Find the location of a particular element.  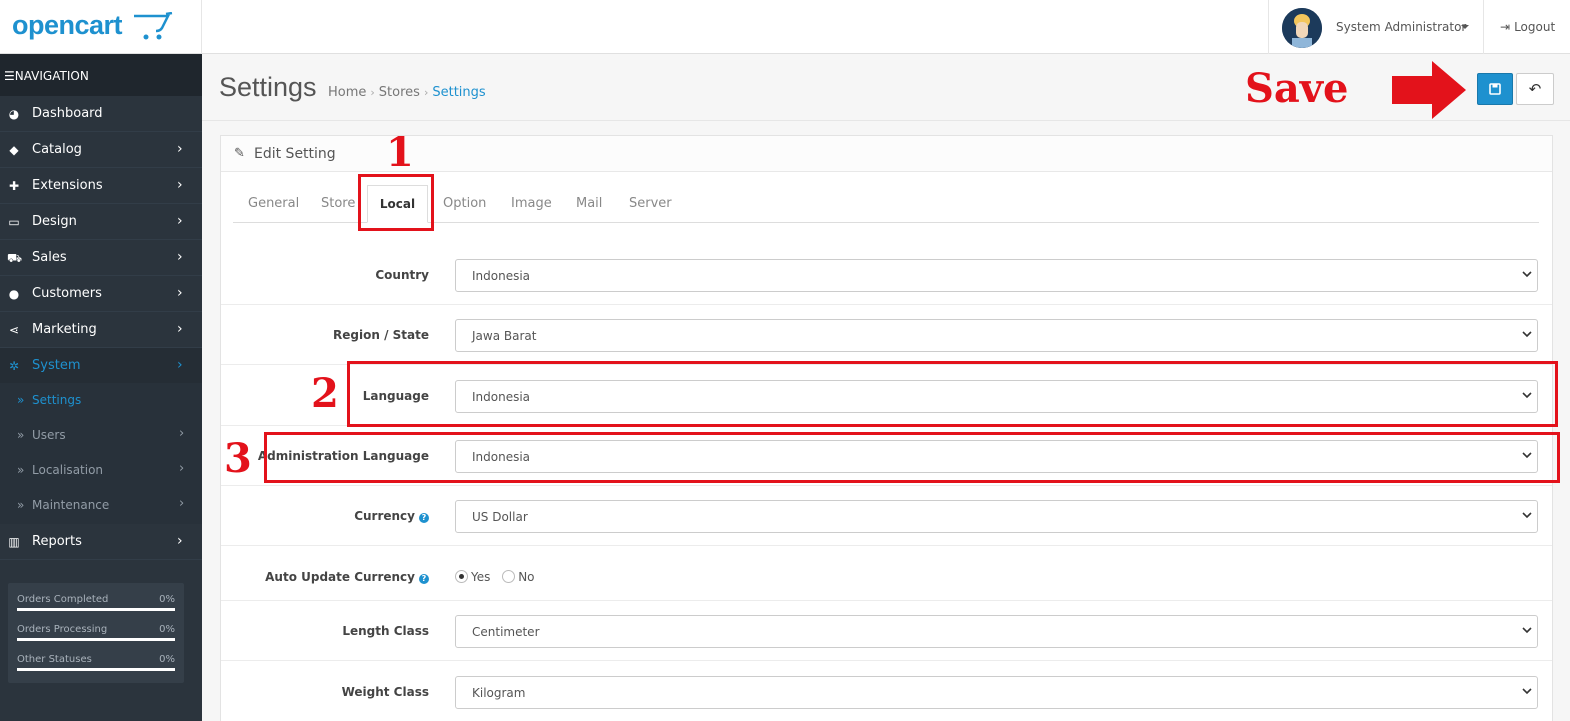

sidebar-item-label: Dashboard is located at coordinates (67, 113).